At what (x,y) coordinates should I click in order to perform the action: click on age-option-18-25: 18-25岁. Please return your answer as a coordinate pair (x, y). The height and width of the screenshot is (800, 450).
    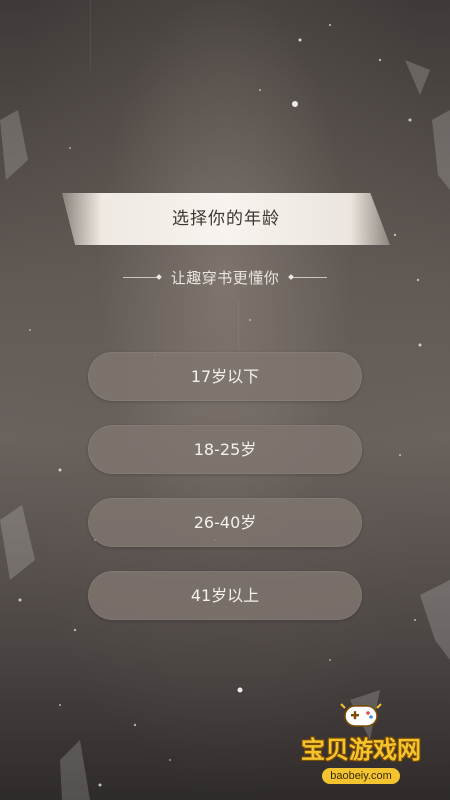
    Looking at the image, I should click on (225, 449).